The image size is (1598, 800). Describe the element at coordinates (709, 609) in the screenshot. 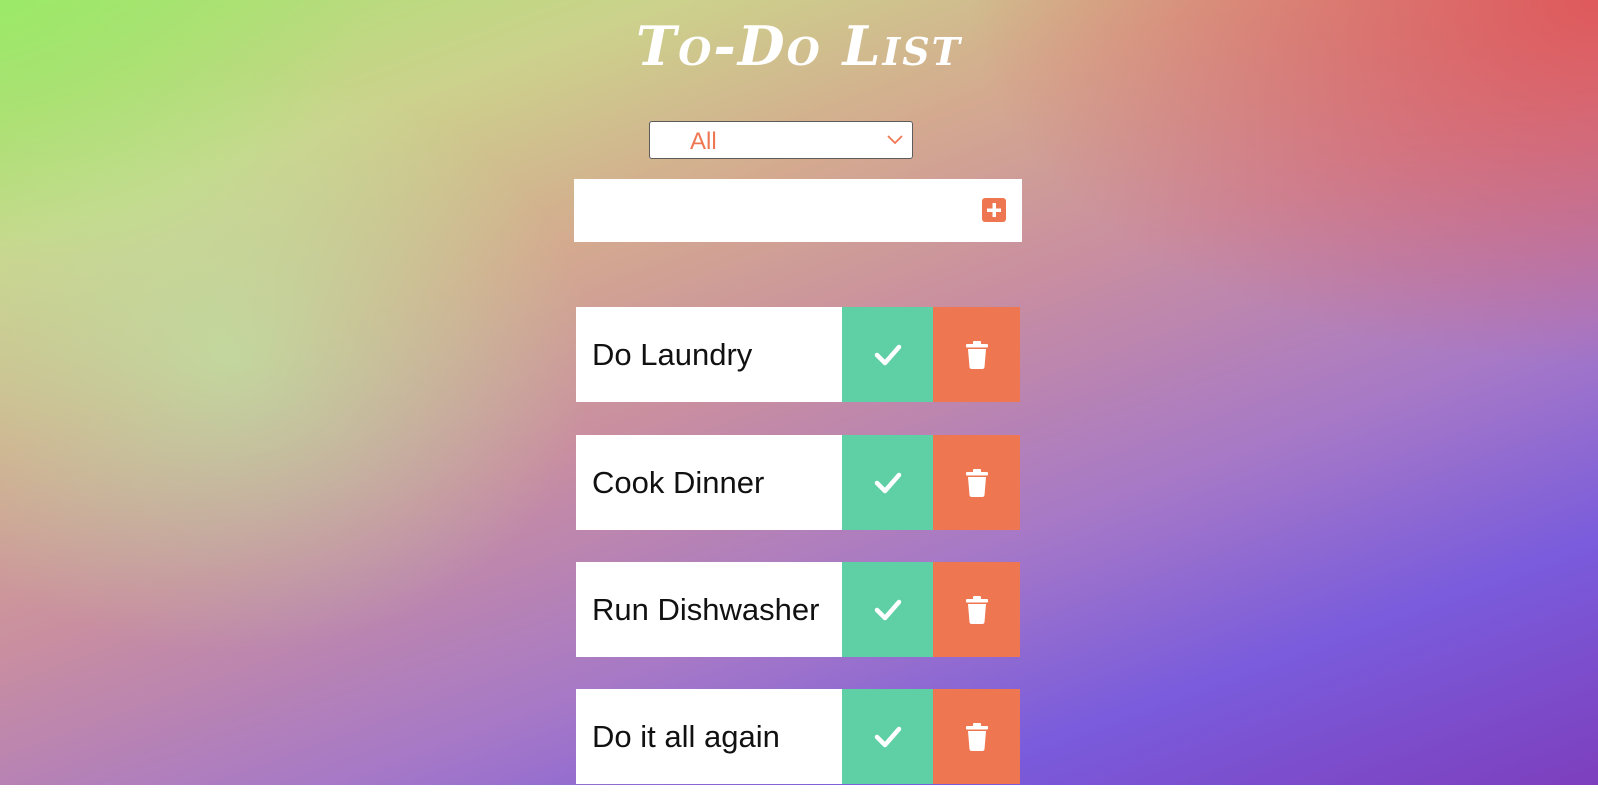

I see `todo-text: Run Dishwasher` at that location.